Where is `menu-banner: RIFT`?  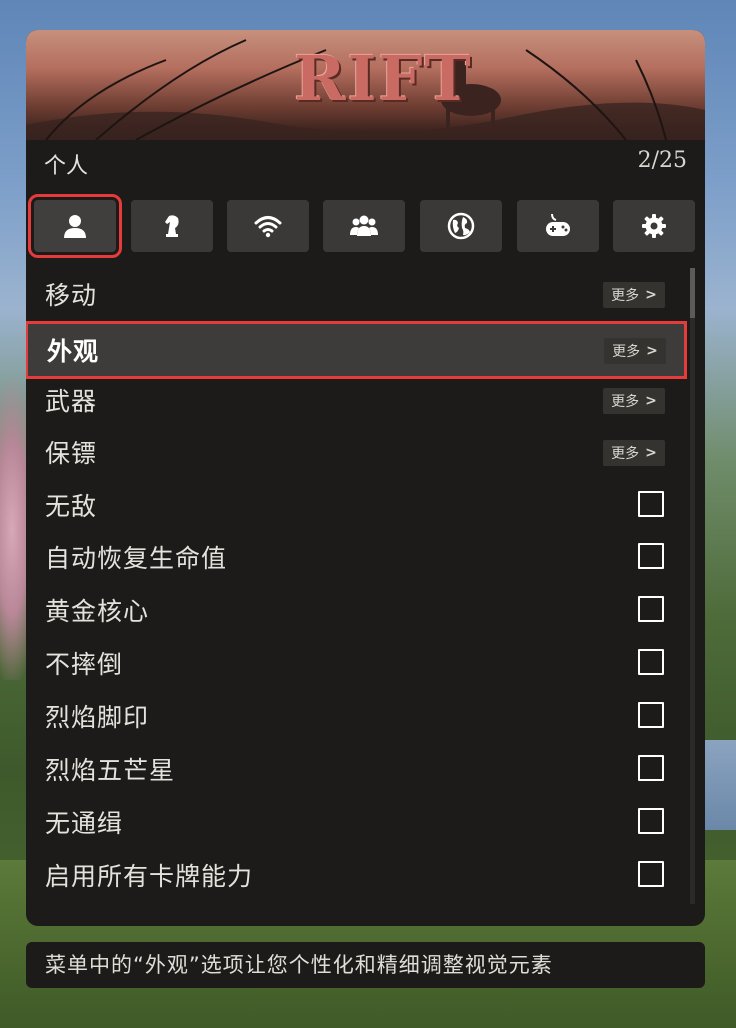
menu-banner: RIFT is located at coordinates (365, 85).